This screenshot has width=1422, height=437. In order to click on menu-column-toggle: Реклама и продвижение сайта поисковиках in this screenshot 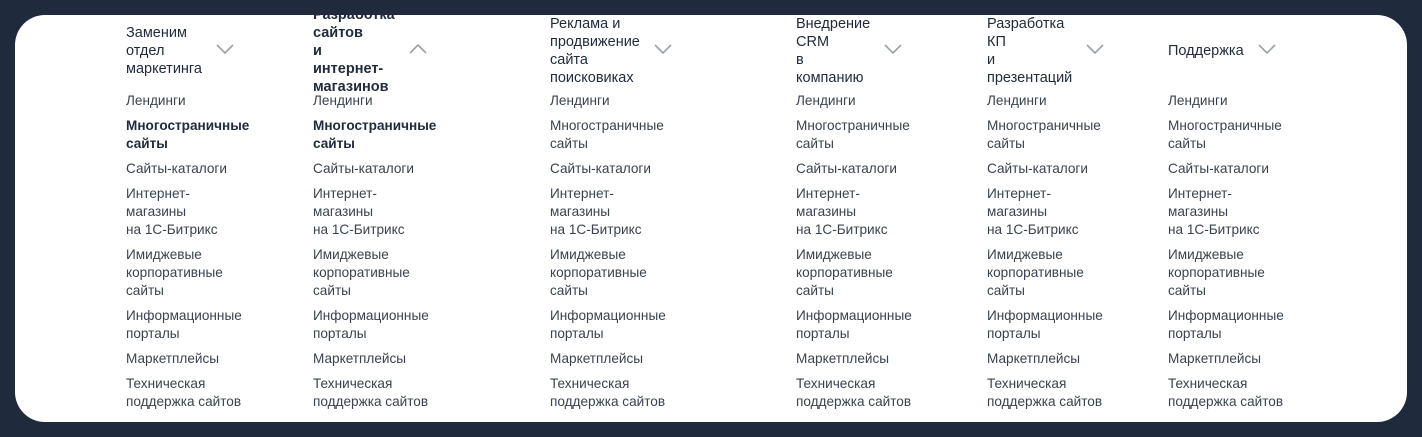, I will do `click(611, 51)`.